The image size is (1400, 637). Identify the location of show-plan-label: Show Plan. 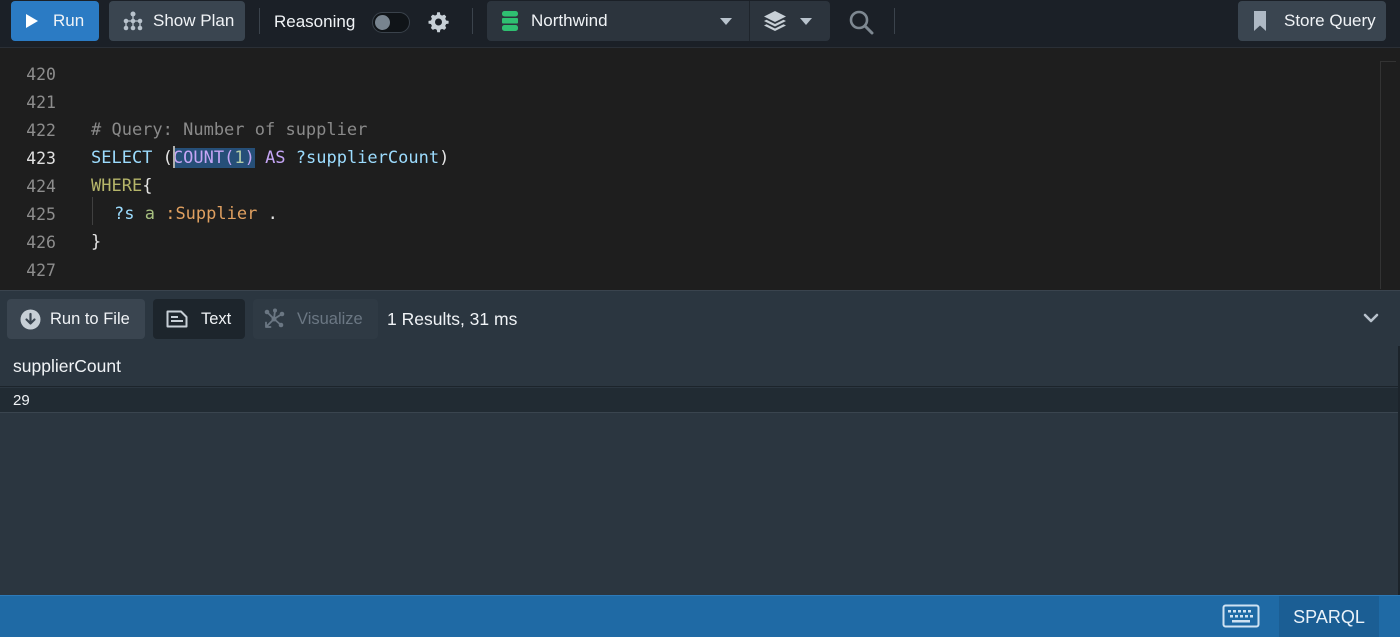
(194, 20).